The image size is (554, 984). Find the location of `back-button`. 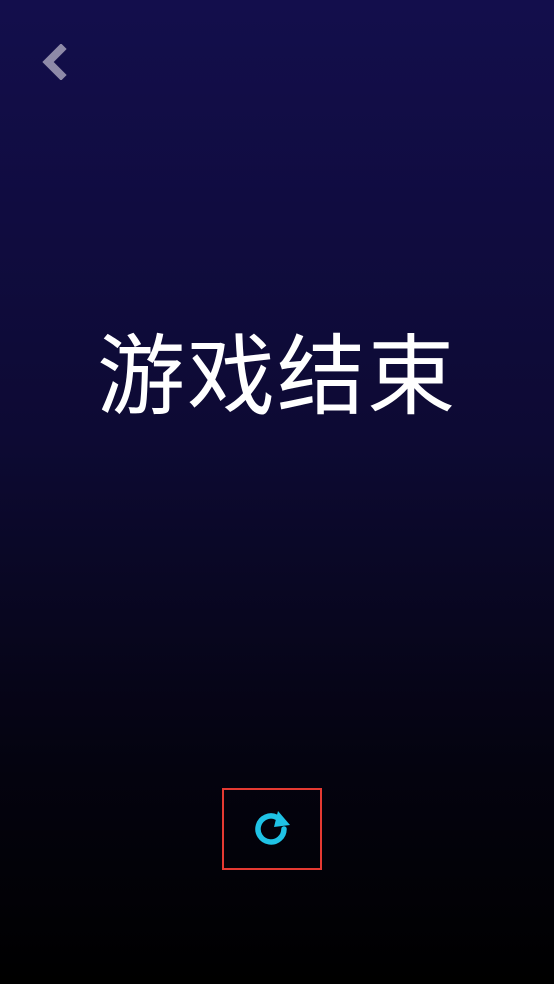

back-button is located at coordinates (54, 62).